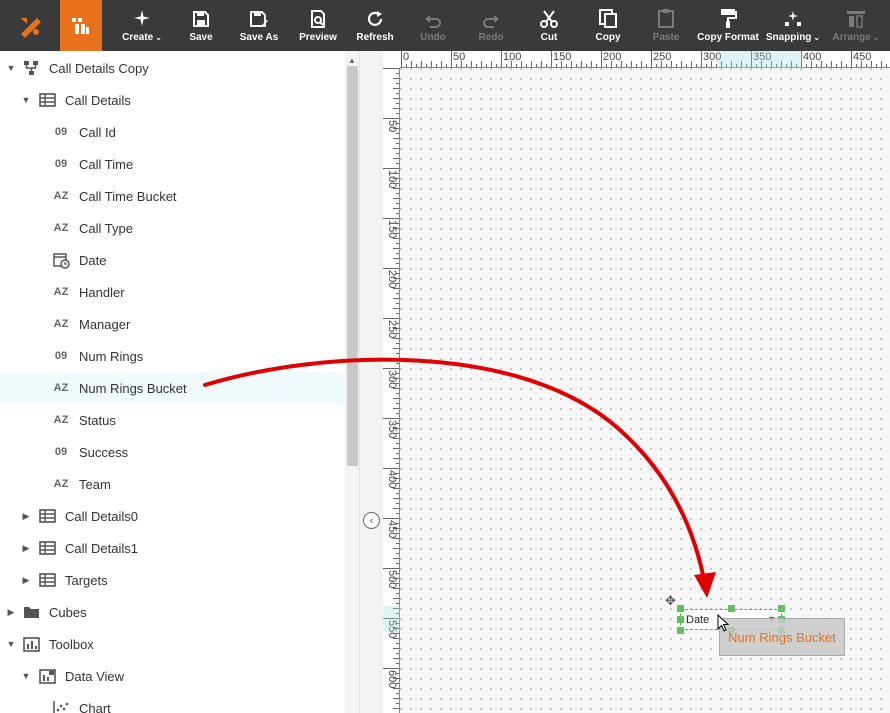 Image resolution: width=890 pixels, height=713 pixels. Describe the element at coordinates (172, 452) in the screenshot. I see `tree-item-success: 09 Success` at that location.